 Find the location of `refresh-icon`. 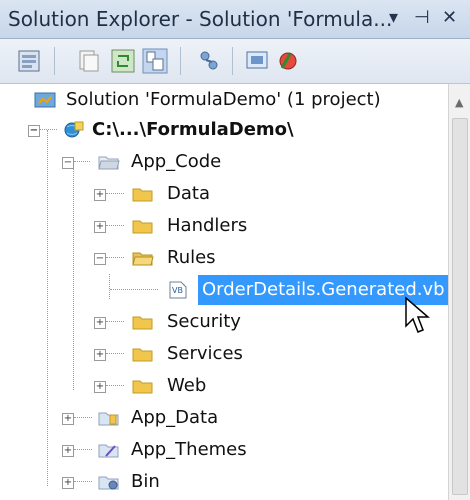

refresh-icon is located at coordinates (123, 61).